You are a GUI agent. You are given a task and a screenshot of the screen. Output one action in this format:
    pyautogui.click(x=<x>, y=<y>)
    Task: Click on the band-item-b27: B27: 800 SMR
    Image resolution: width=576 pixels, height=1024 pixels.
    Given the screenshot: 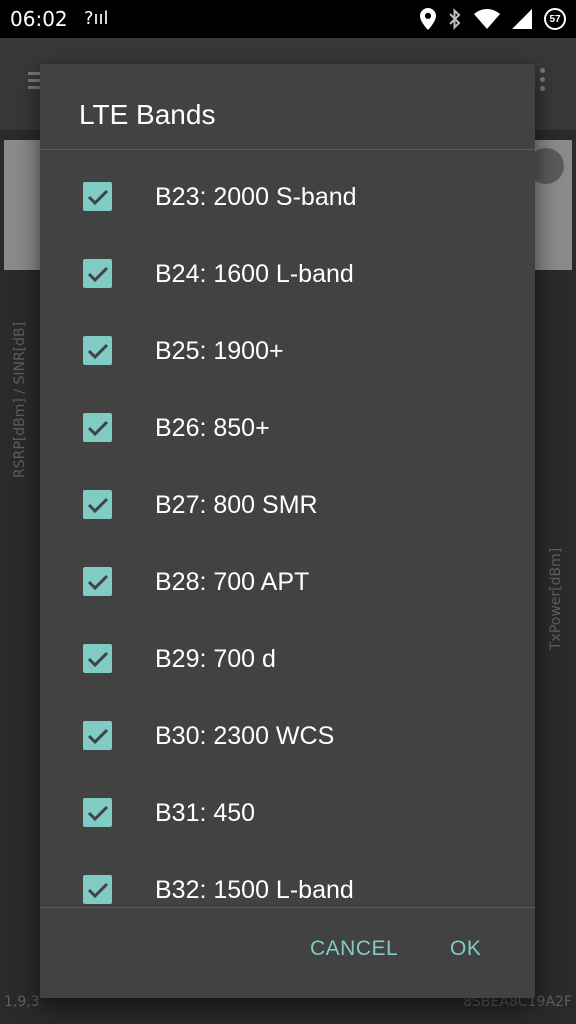 What is the action you would take?
    pyautogui.click(x=287, y=504)
    